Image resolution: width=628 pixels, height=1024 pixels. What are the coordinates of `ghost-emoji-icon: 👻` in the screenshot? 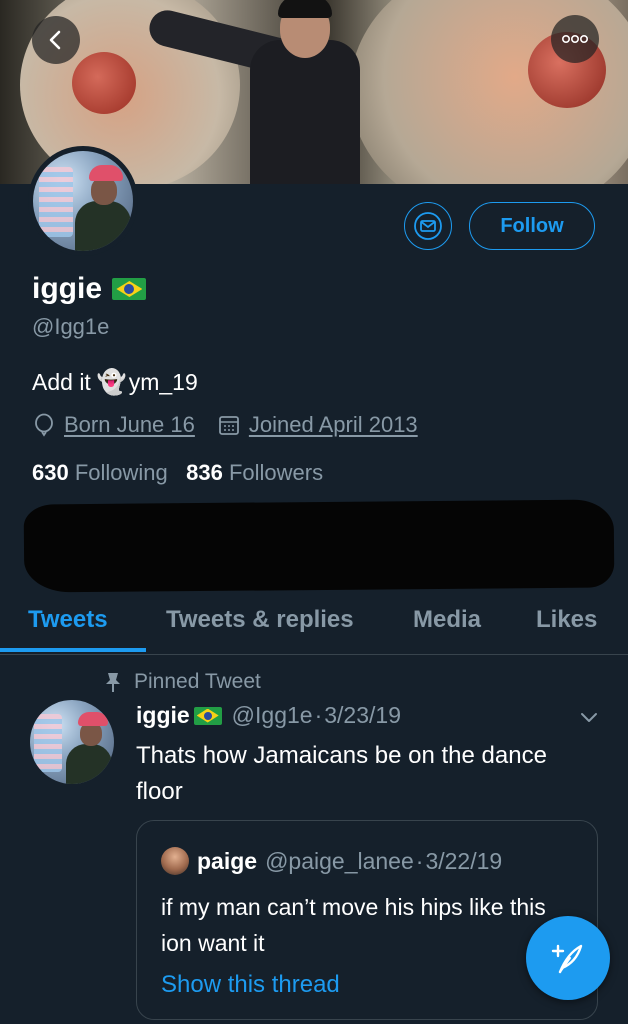 It's located at (111, 382).